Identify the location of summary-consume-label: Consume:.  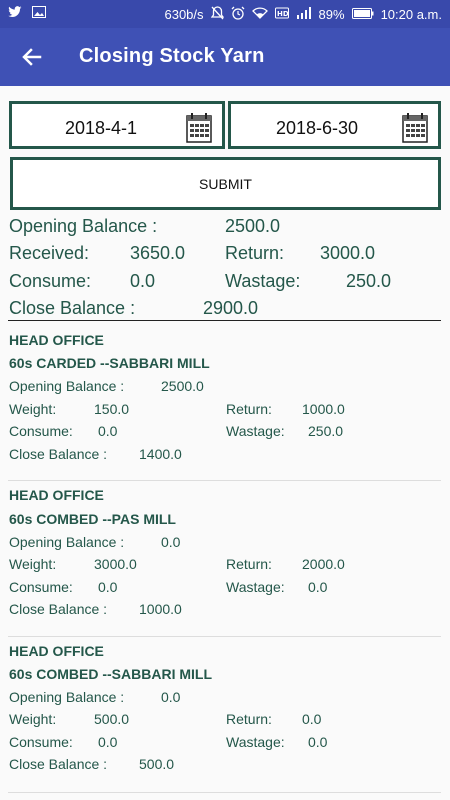
(50, 281).